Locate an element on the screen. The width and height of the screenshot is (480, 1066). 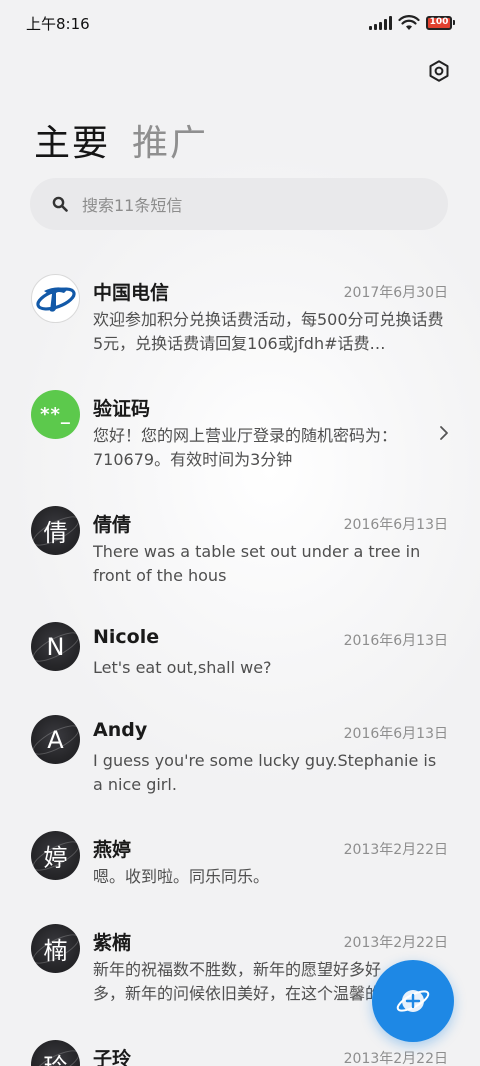
avatar: 倩 is located at coordinates (55, 530).